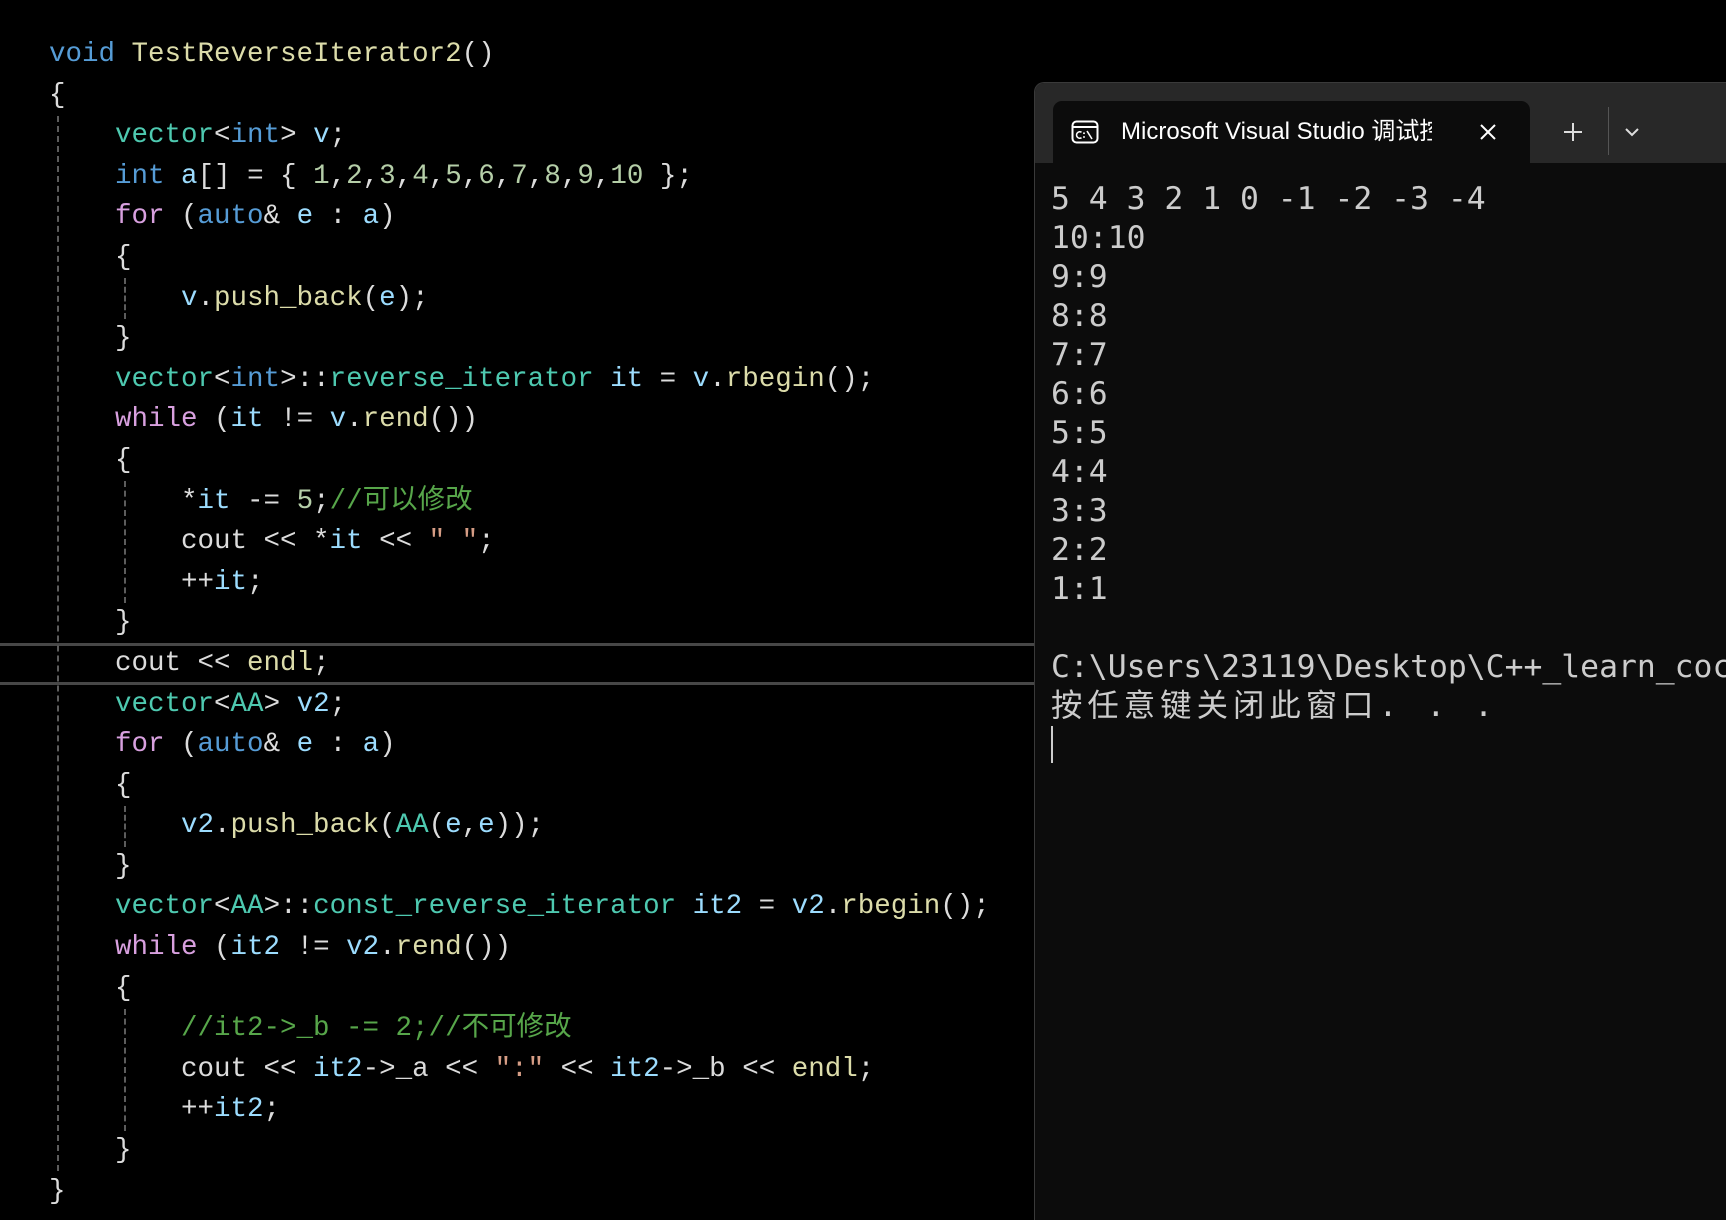 The width and height of the screenshot is (1726, 1220). What do you see at coordinates (775, 379) in the screenshot?
I see `code-token: rbegin` at bounding box center [775, 379].